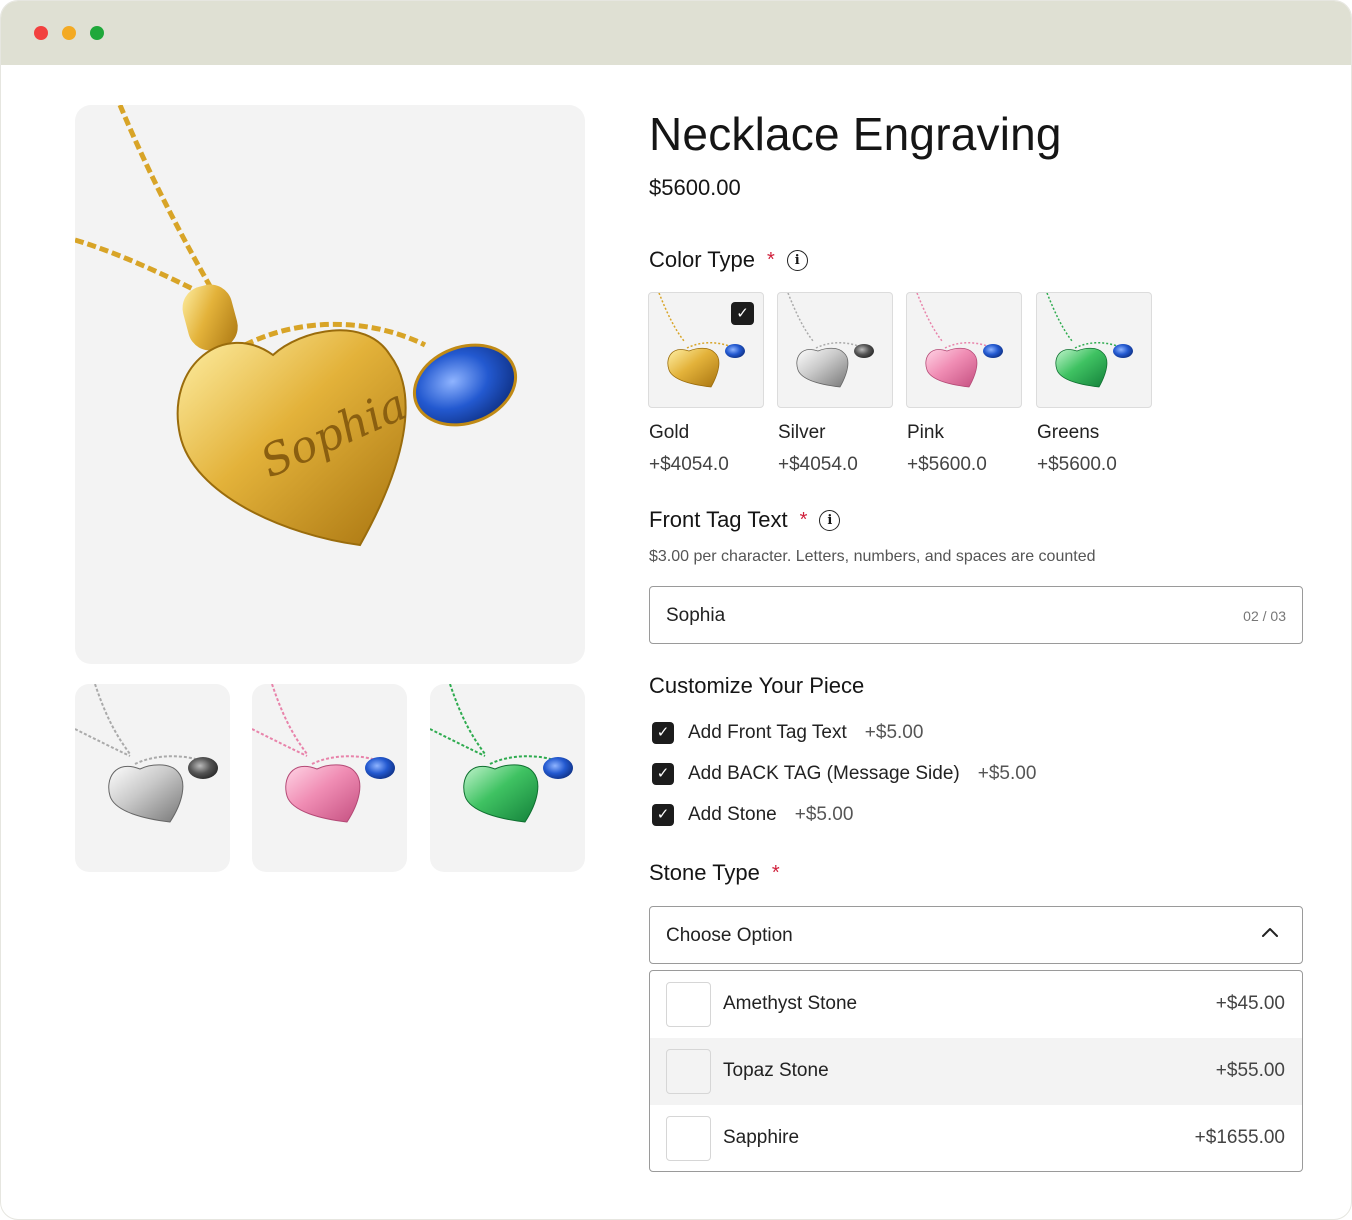 This screenshot has height=1220, width=1352. I want to click on option-name: Amethyst Stone, so click(790, 1003).